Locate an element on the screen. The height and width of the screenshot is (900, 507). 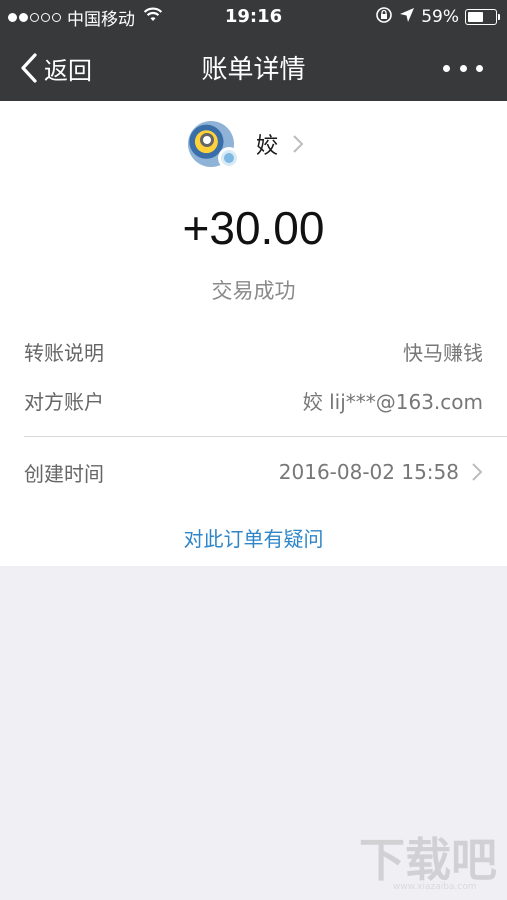
order-question-link: 对此订单有疑问 is located at coordinates (253, 537).